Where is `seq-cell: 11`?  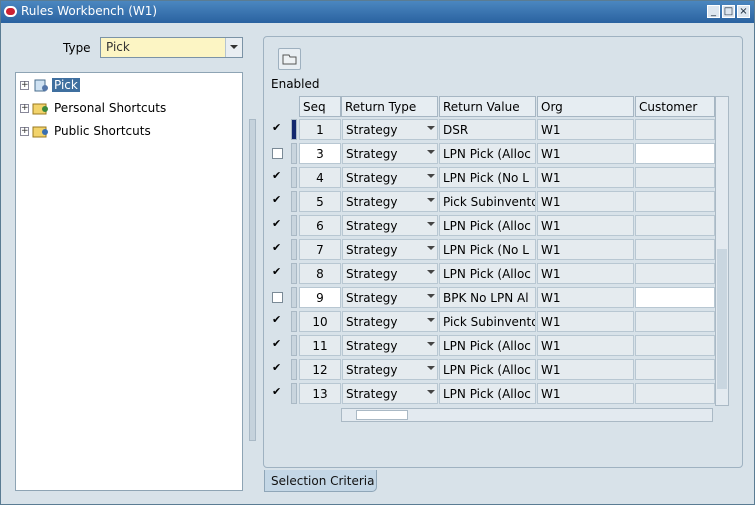 seq-cell: 11 is located at coordinates (320, 345).